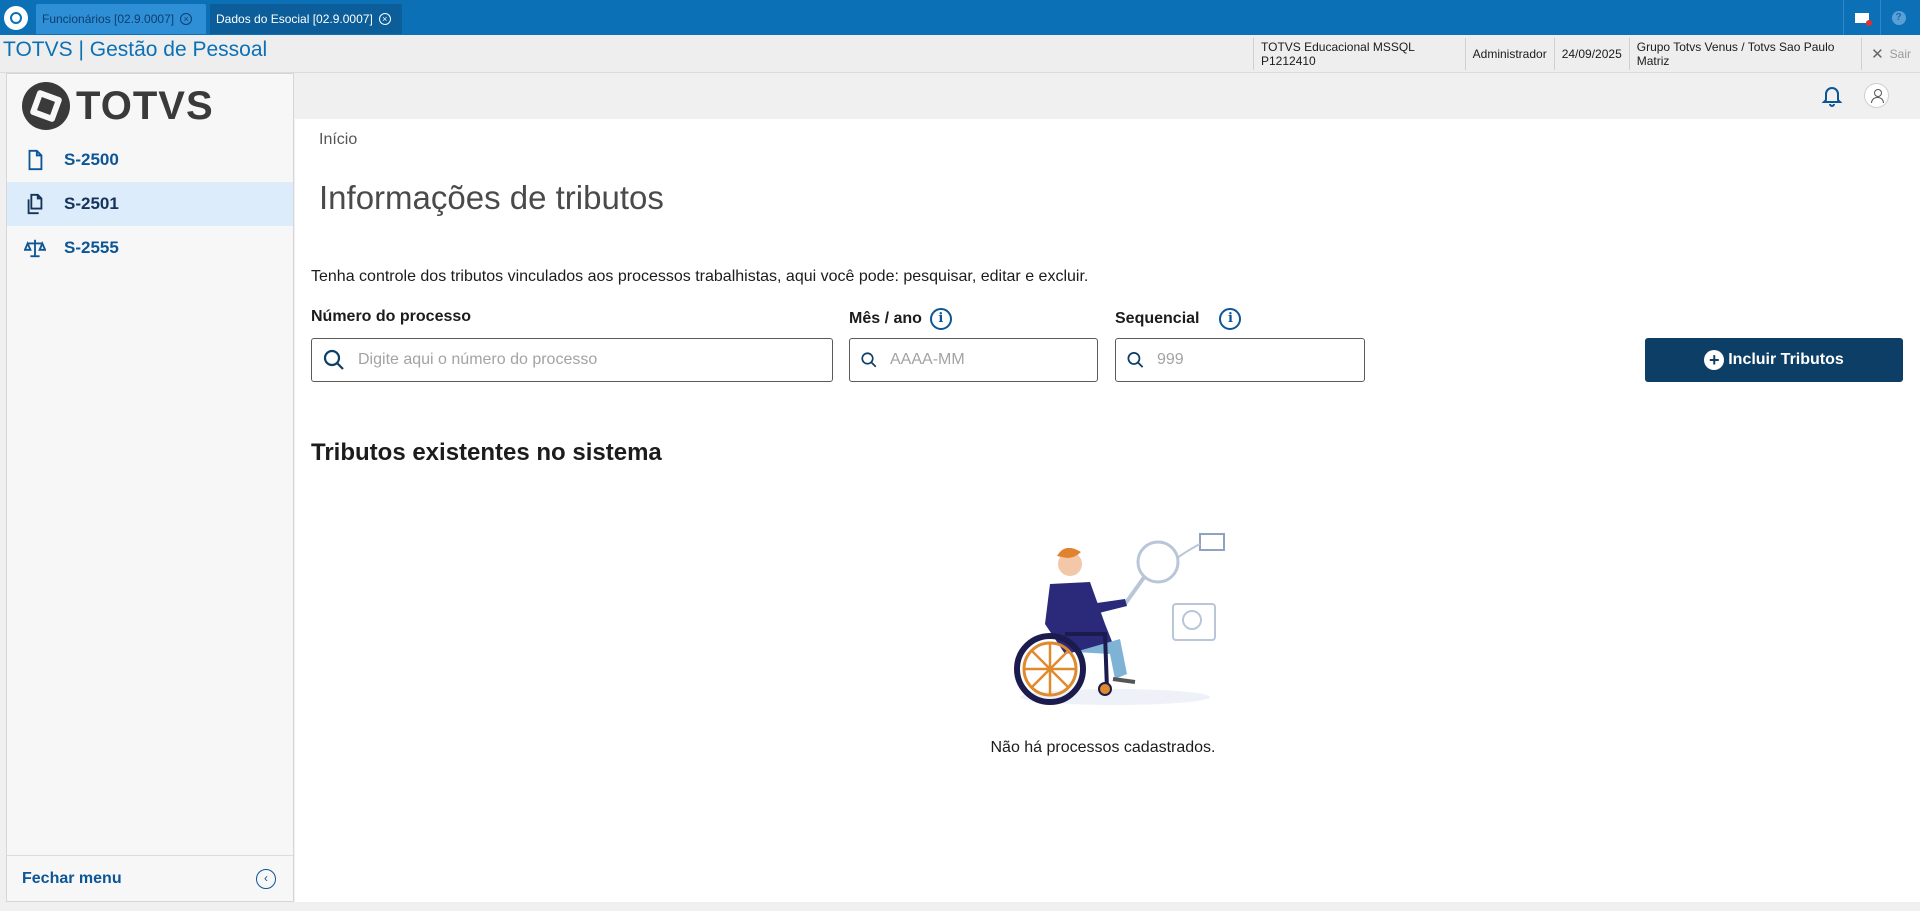 Image resolution: width=1920 pixels, height=911 pixels. What do you see at coordinates (135, 49) in the screenshot?
I see `app-title: TOTVS | Gestão de Pessoal` at bounding box center [135, 49].